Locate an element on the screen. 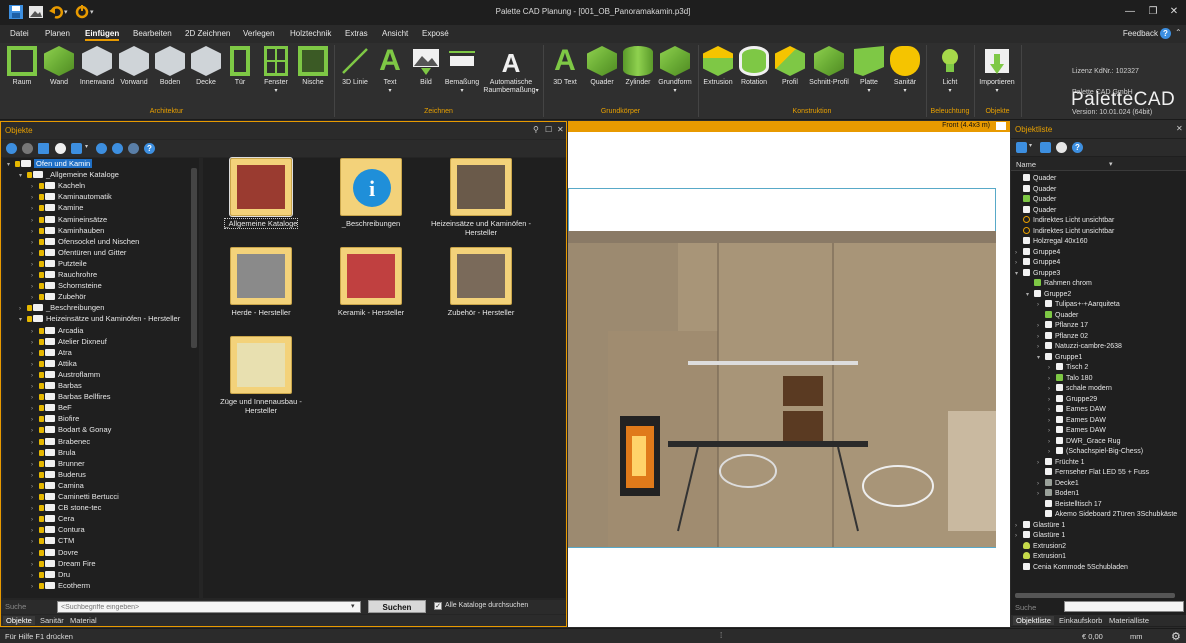 The width and height of the screenshot is (1186, 643). 3d-linie-button: 3D Linie is located at coordinates (355, 66).